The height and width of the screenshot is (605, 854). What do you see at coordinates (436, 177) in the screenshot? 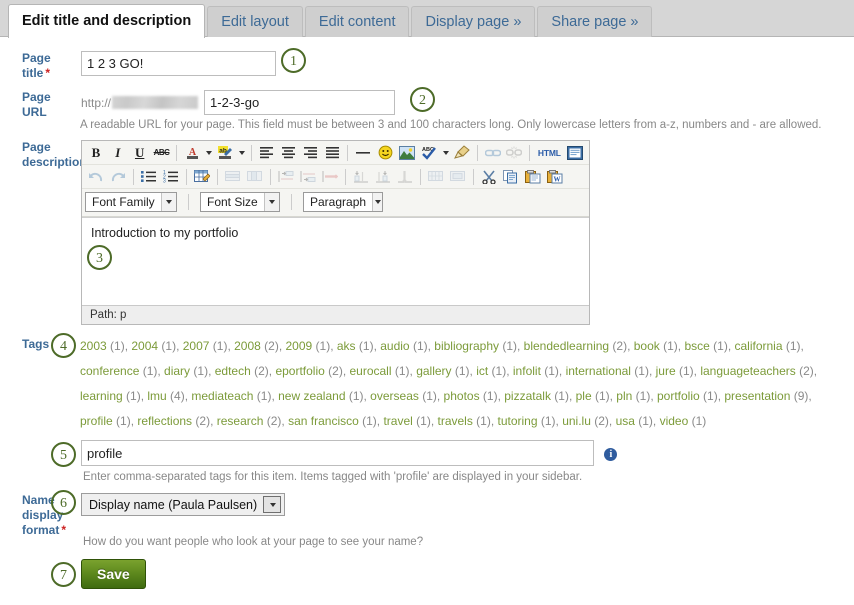
I see `split-table-cells-icon` at bounding box center [436, 177].